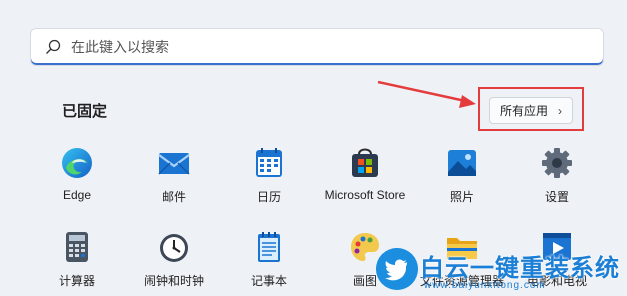 Image resolution: width=627 pixels, height=296 pixels. Describe the element at coordinates (365, 195) in the screenshot. I see `app-label: Microsoft Store` at that location.